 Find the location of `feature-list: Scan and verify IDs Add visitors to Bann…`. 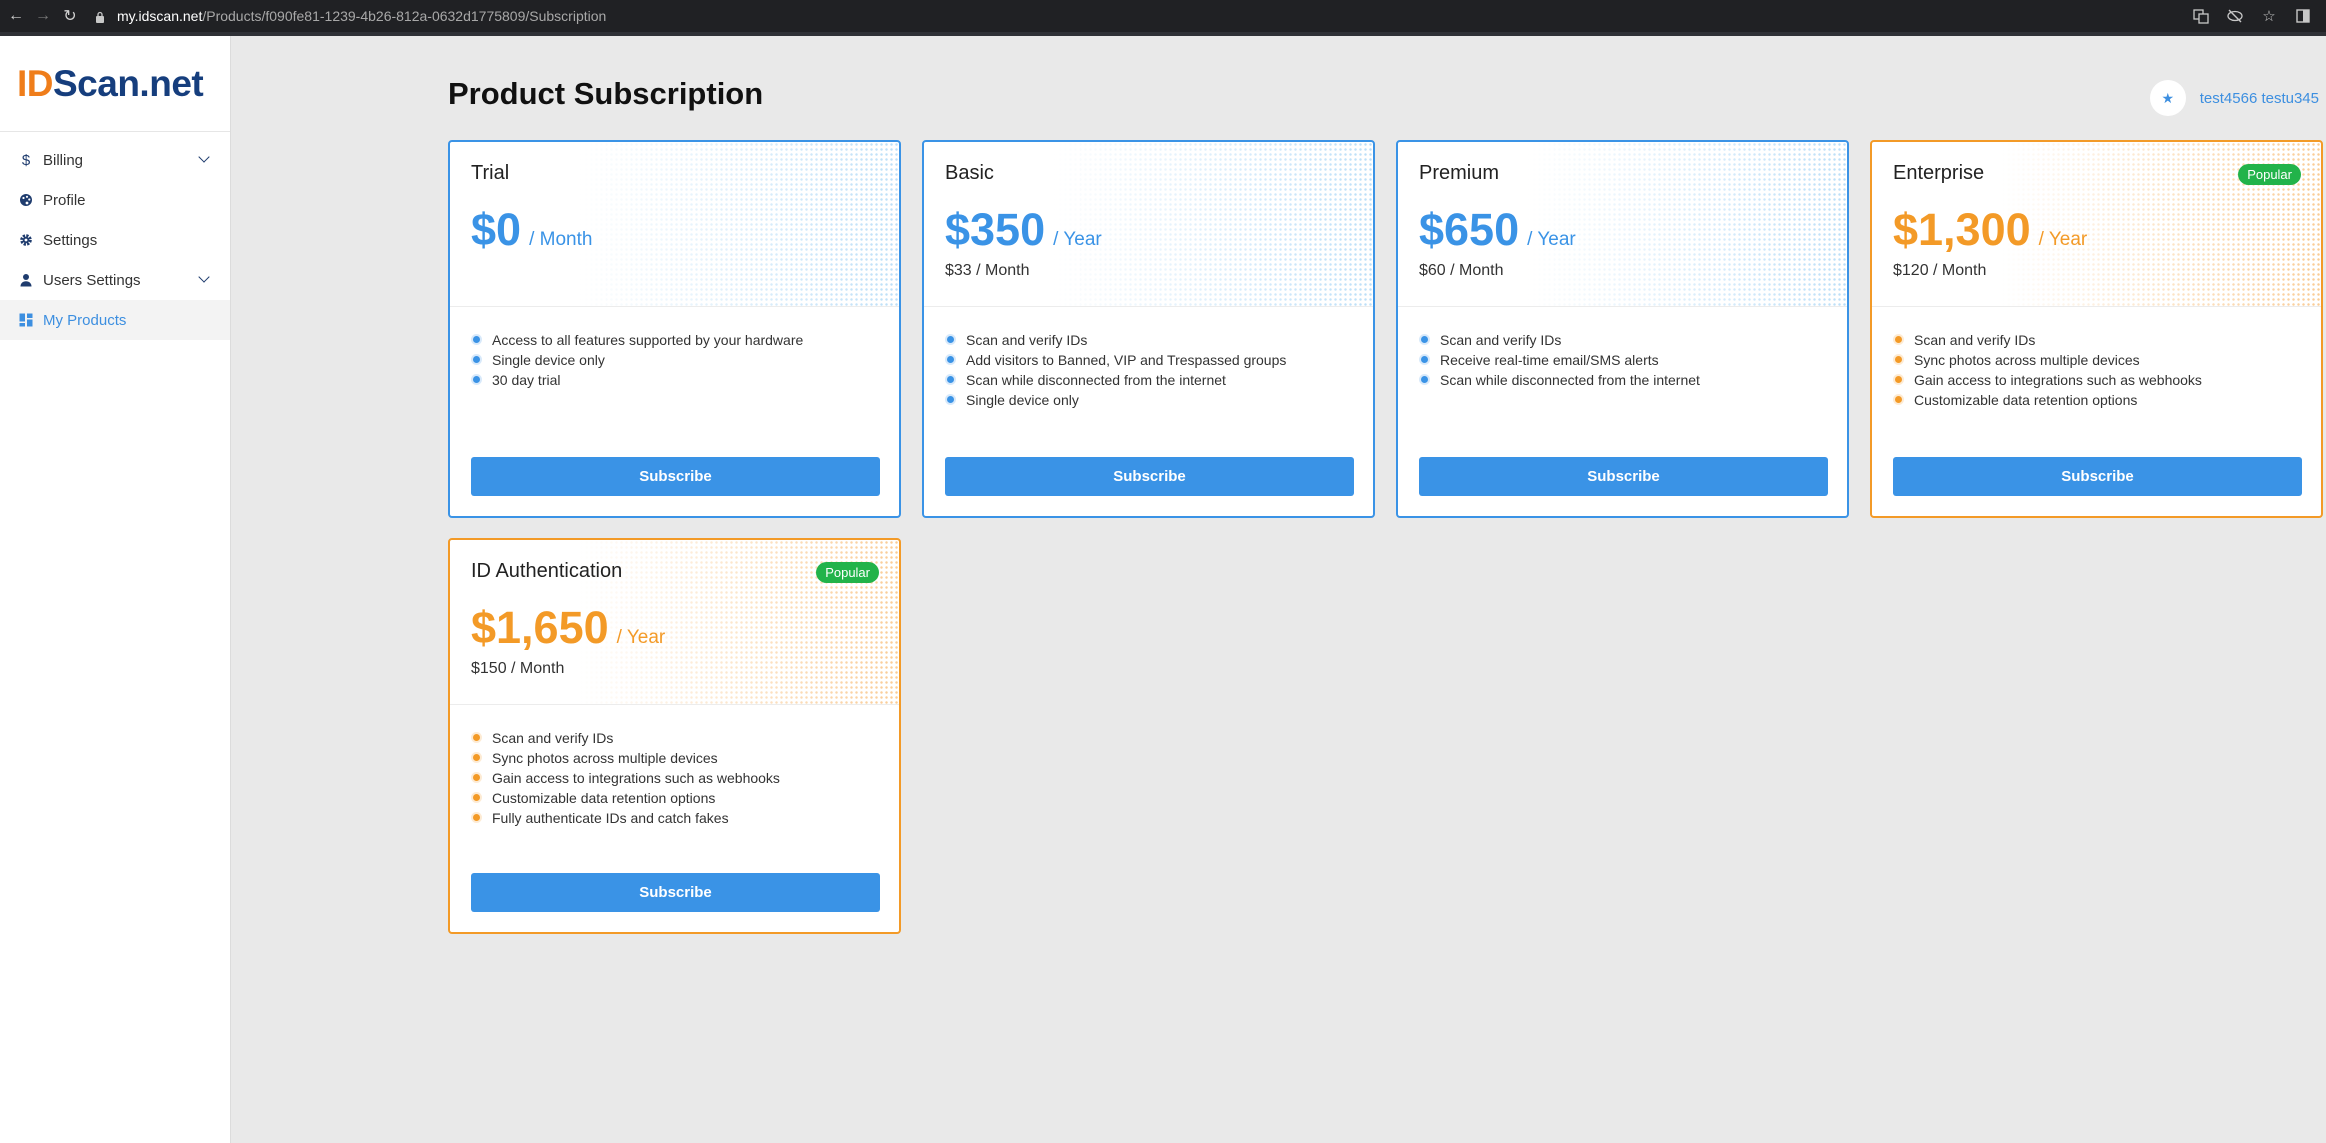

feature-list: Scan and verify IDs Add visitors to Bann… is located at coordinates (1115, 370).